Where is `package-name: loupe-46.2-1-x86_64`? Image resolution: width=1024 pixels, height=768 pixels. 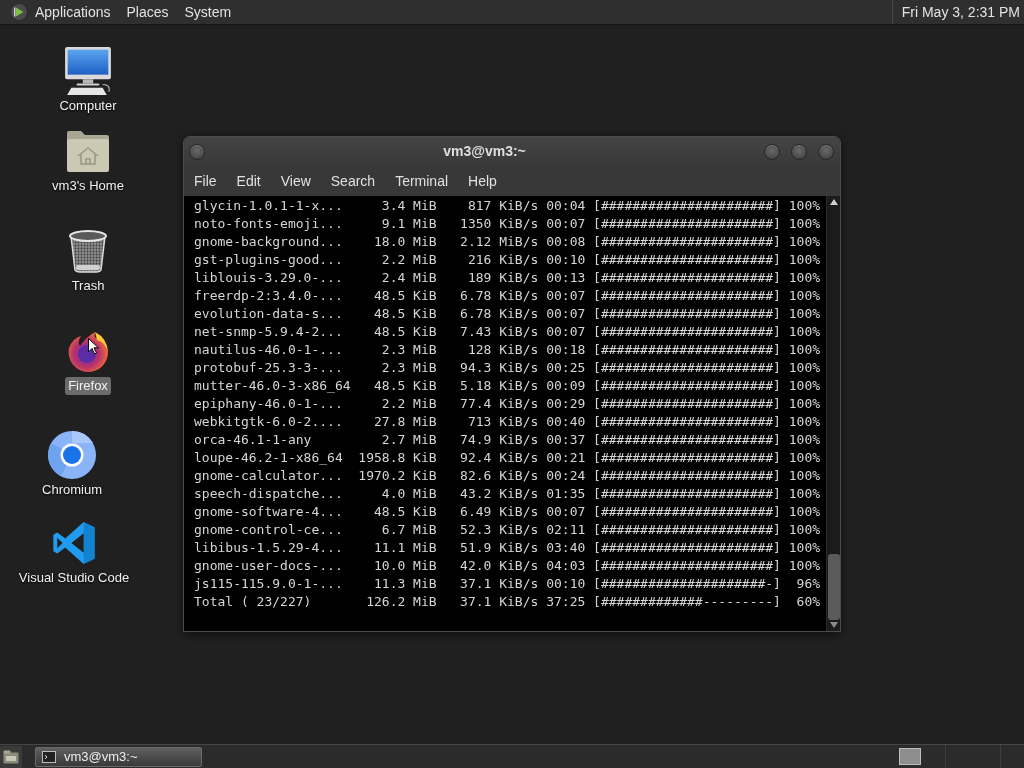 package-name: loupe-46.2-1-x86_64 is located at coordinates (269, 458).